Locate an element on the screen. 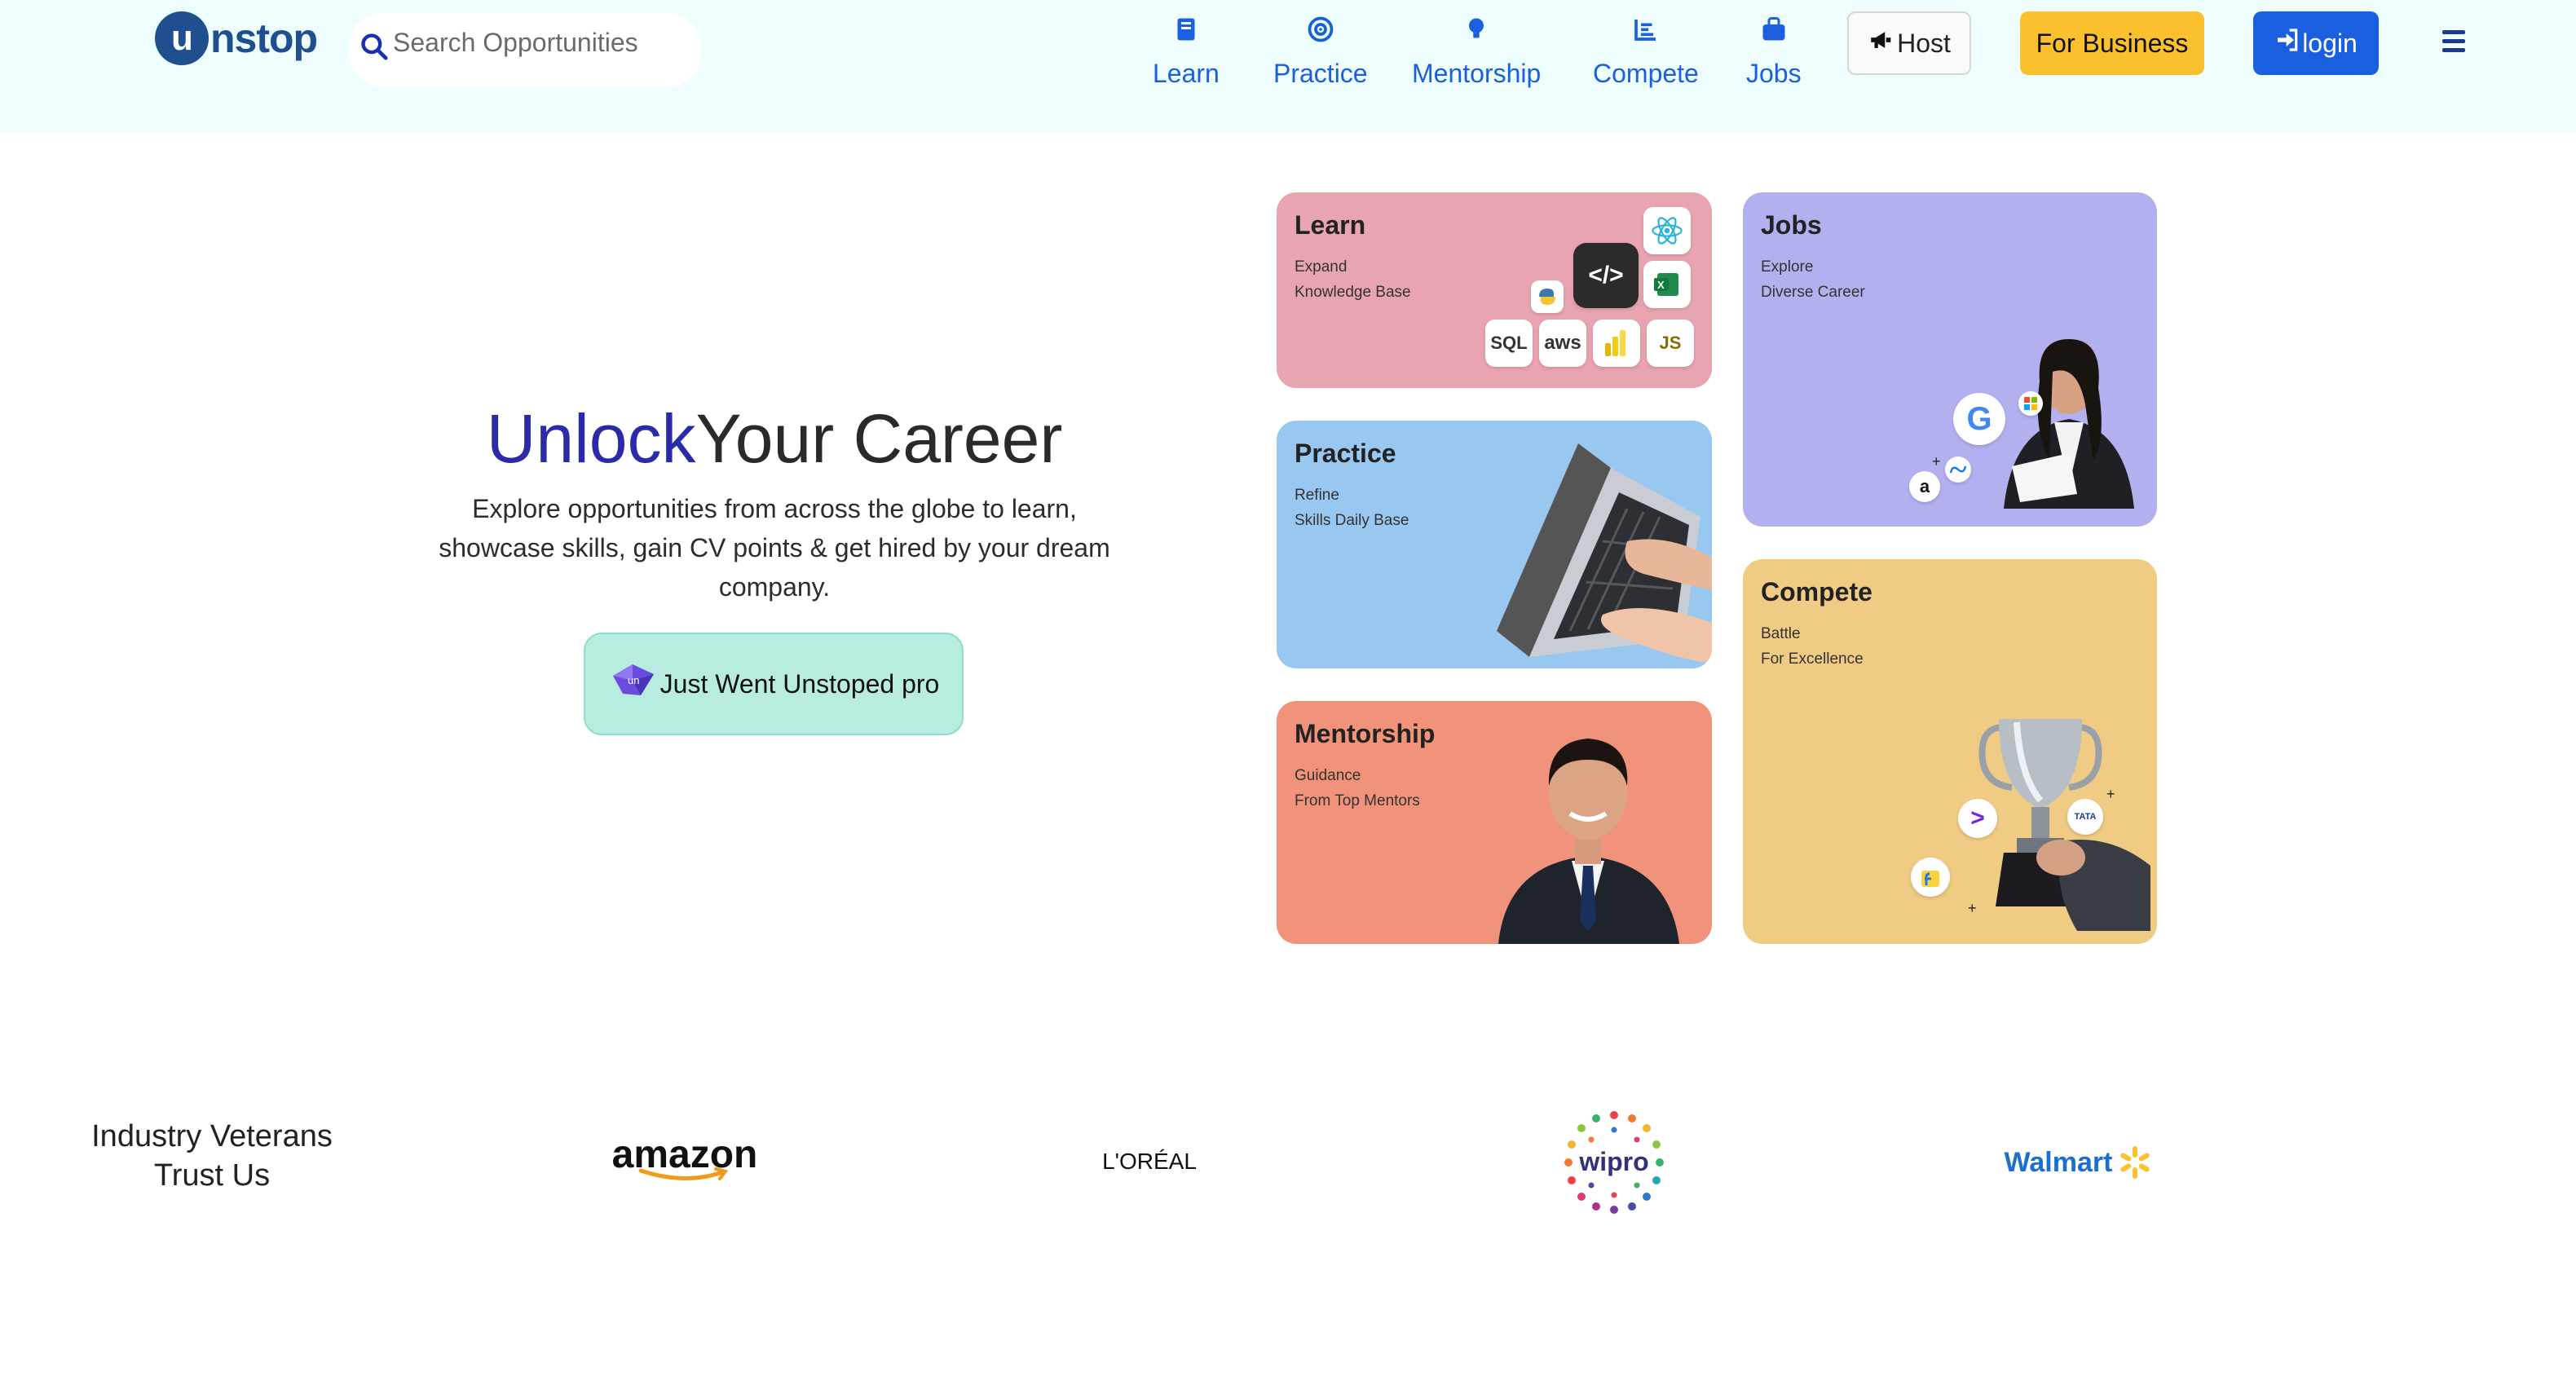 This screenshot has width=2576, height=1376. for-business-label: For Business is located at coordinates (2112, 43).